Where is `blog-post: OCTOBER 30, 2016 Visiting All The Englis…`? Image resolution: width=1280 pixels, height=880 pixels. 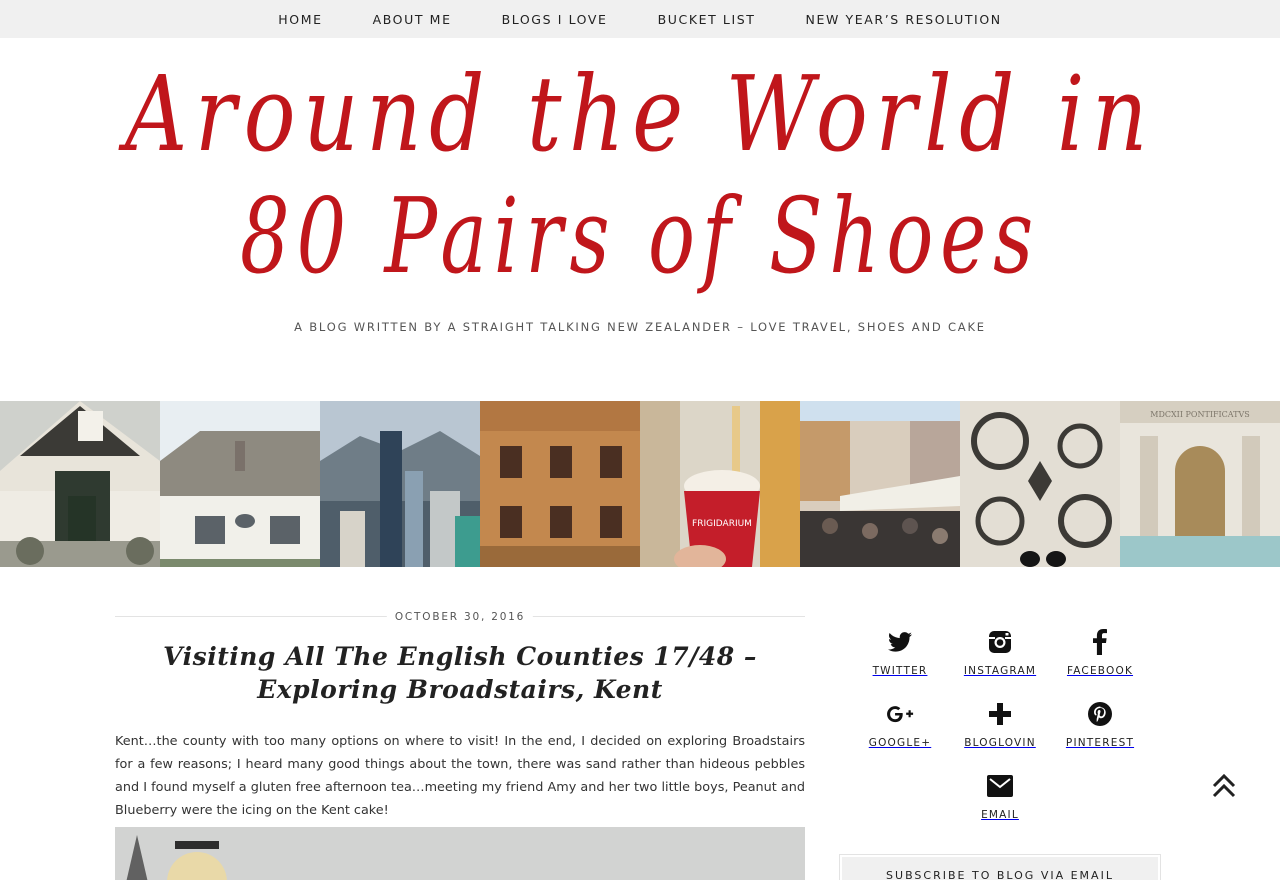
blog-post: OCTOBER 30, 2016 Visiting All The Englis… is located at coordinates (460, 711).